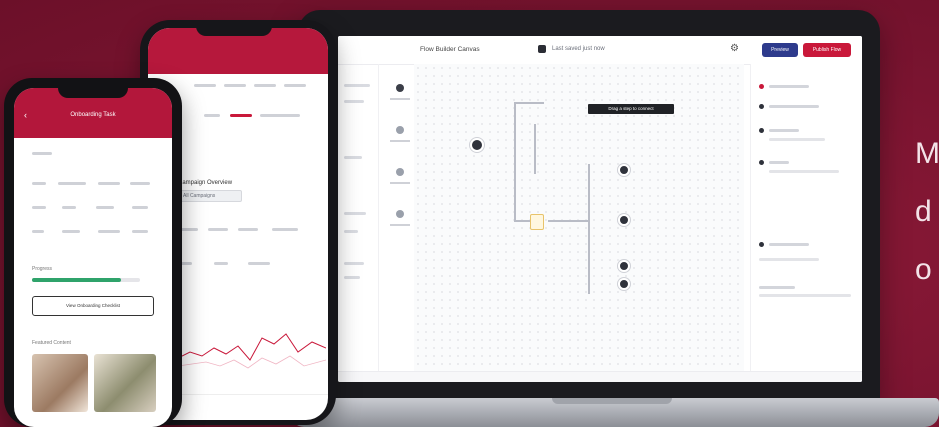 This screenshot has width=939, height=427. What do you see at coordinates (51, 343) in the screenshot?
I see `gallery-label: Featured Content` at bounding box center [51, 343].